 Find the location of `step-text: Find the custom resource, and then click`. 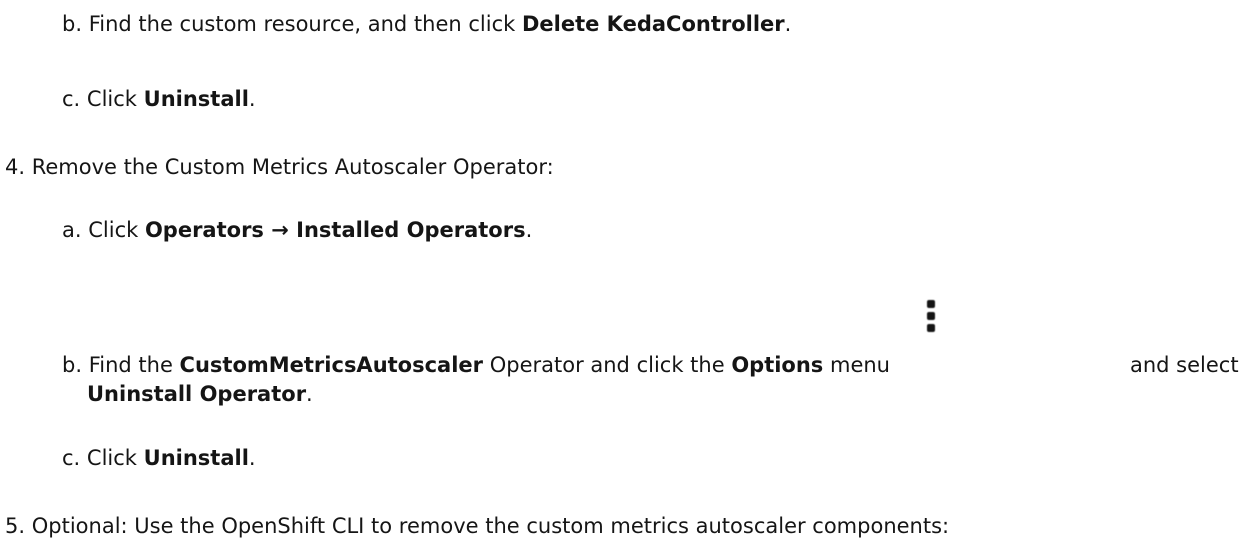

step-text: Find the custom resource, and then click is located at coordinates (305, 24).